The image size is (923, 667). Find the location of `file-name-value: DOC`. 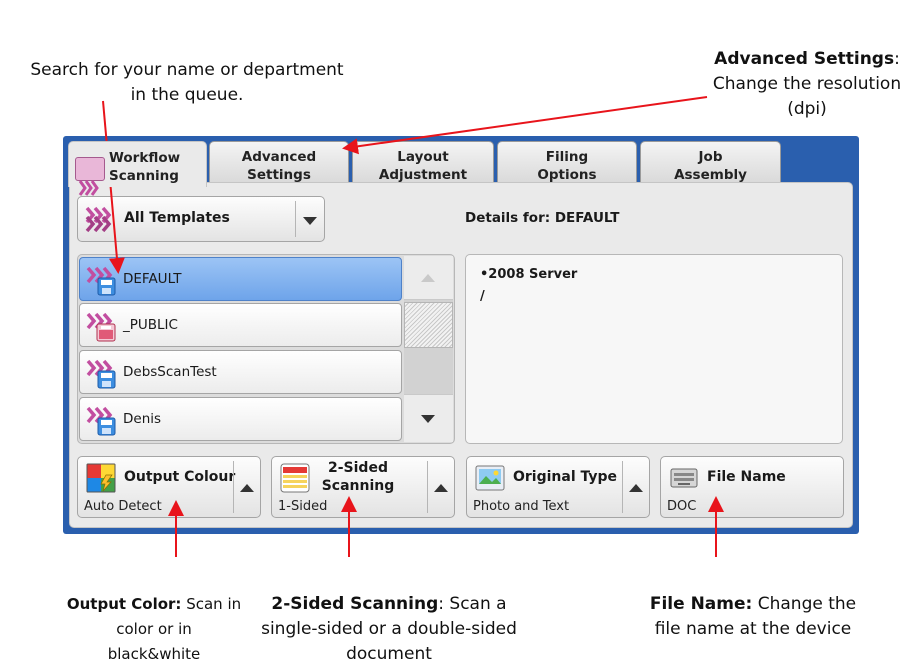

file-name-value: DOC is located at coordinates (682, 506).